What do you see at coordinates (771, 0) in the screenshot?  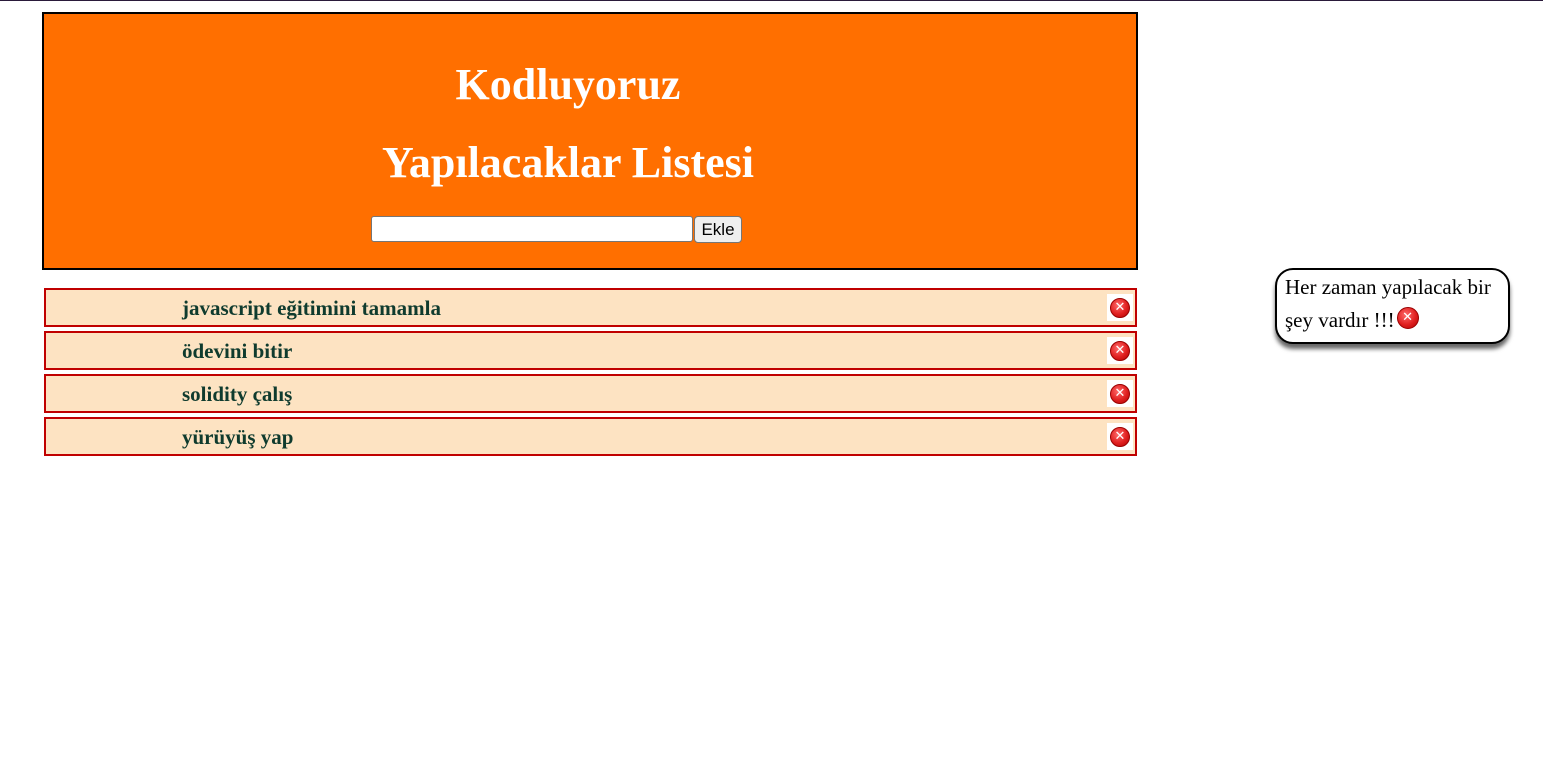 I see `top-divider` at bounding box center [771, 0].